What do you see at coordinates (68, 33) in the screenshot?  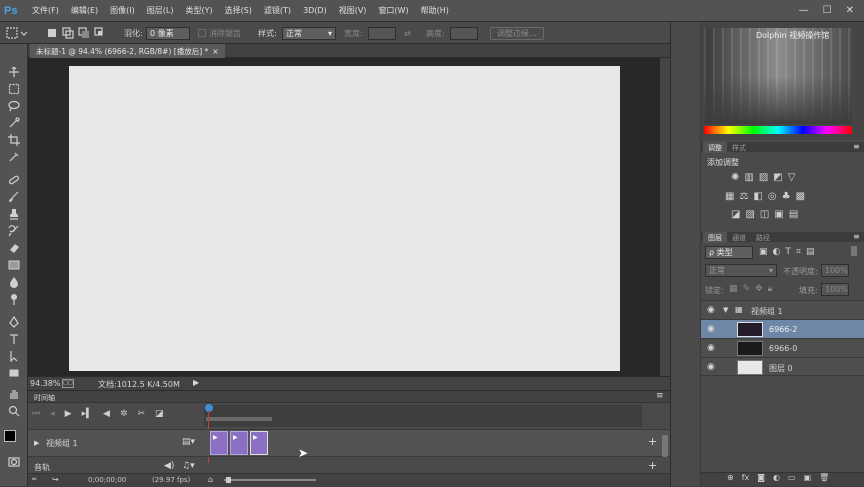 I see `add-selection-icon` at bounding box center [68, 33].